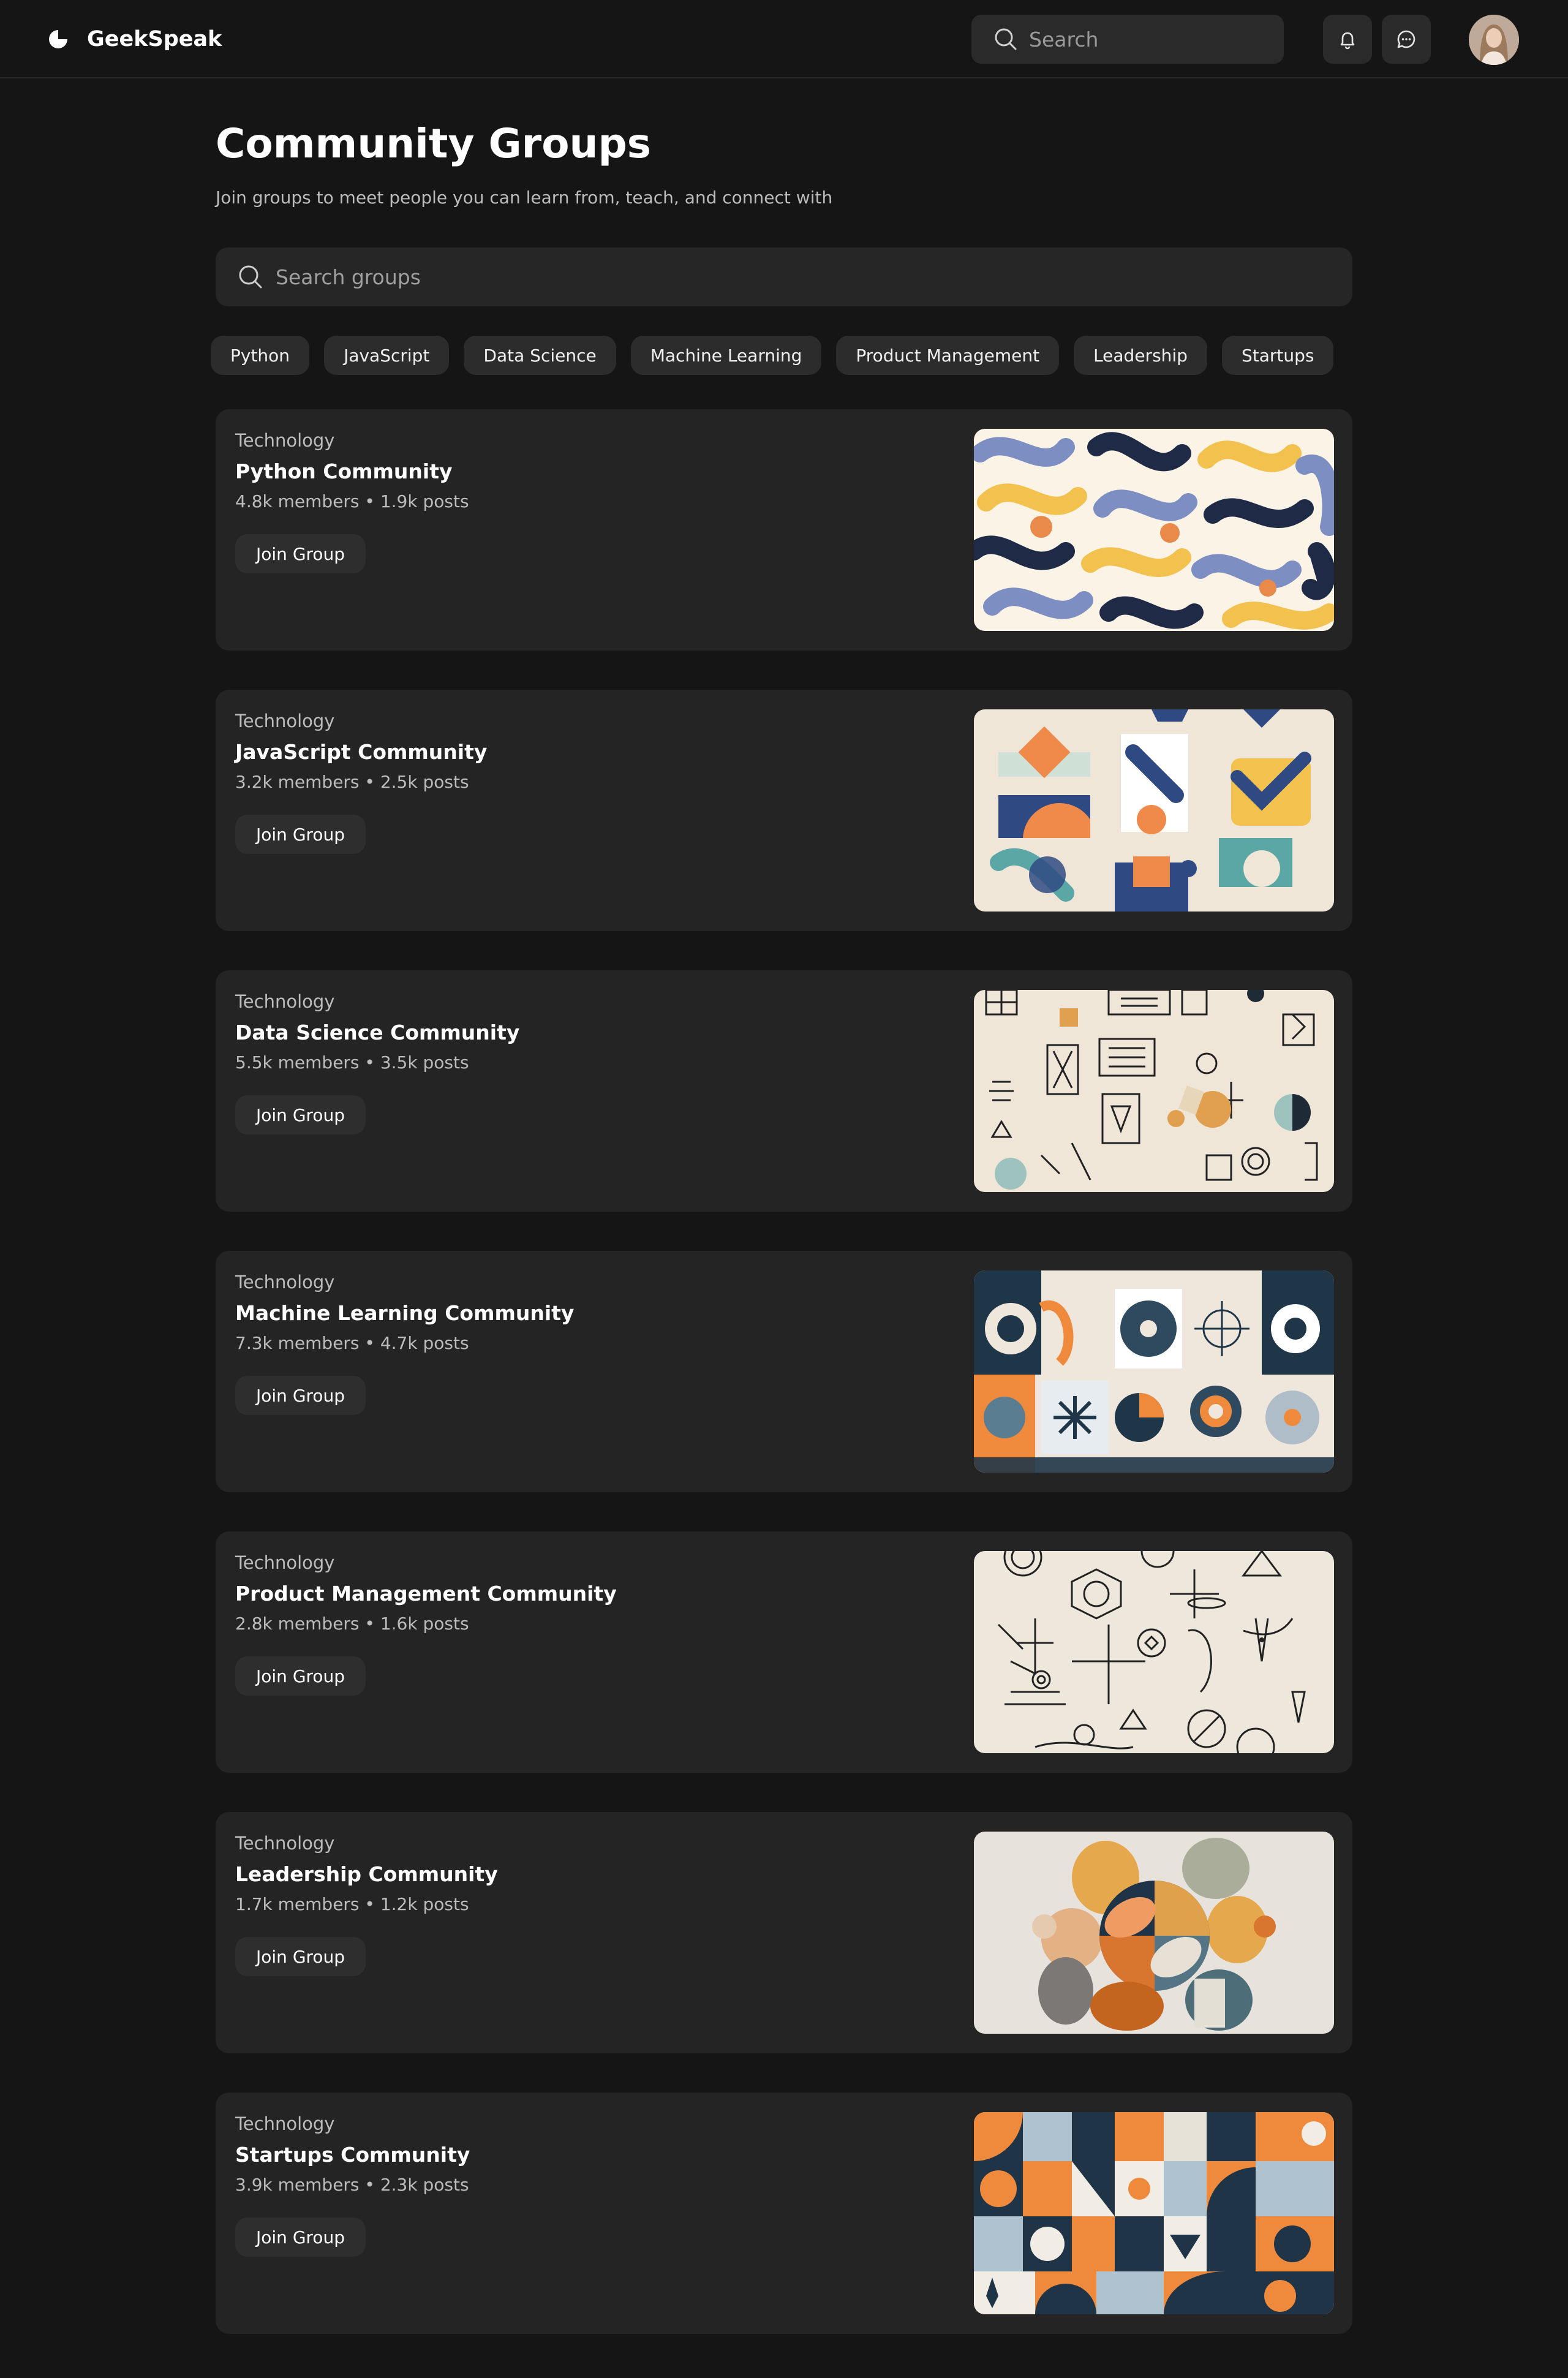 This screenshot has height=2378, width=1568. What do you see at coordinates (405, 1313) in the screenshot?
I see `group-name: Machine Learning Community` at bounding box center [405, 1313].